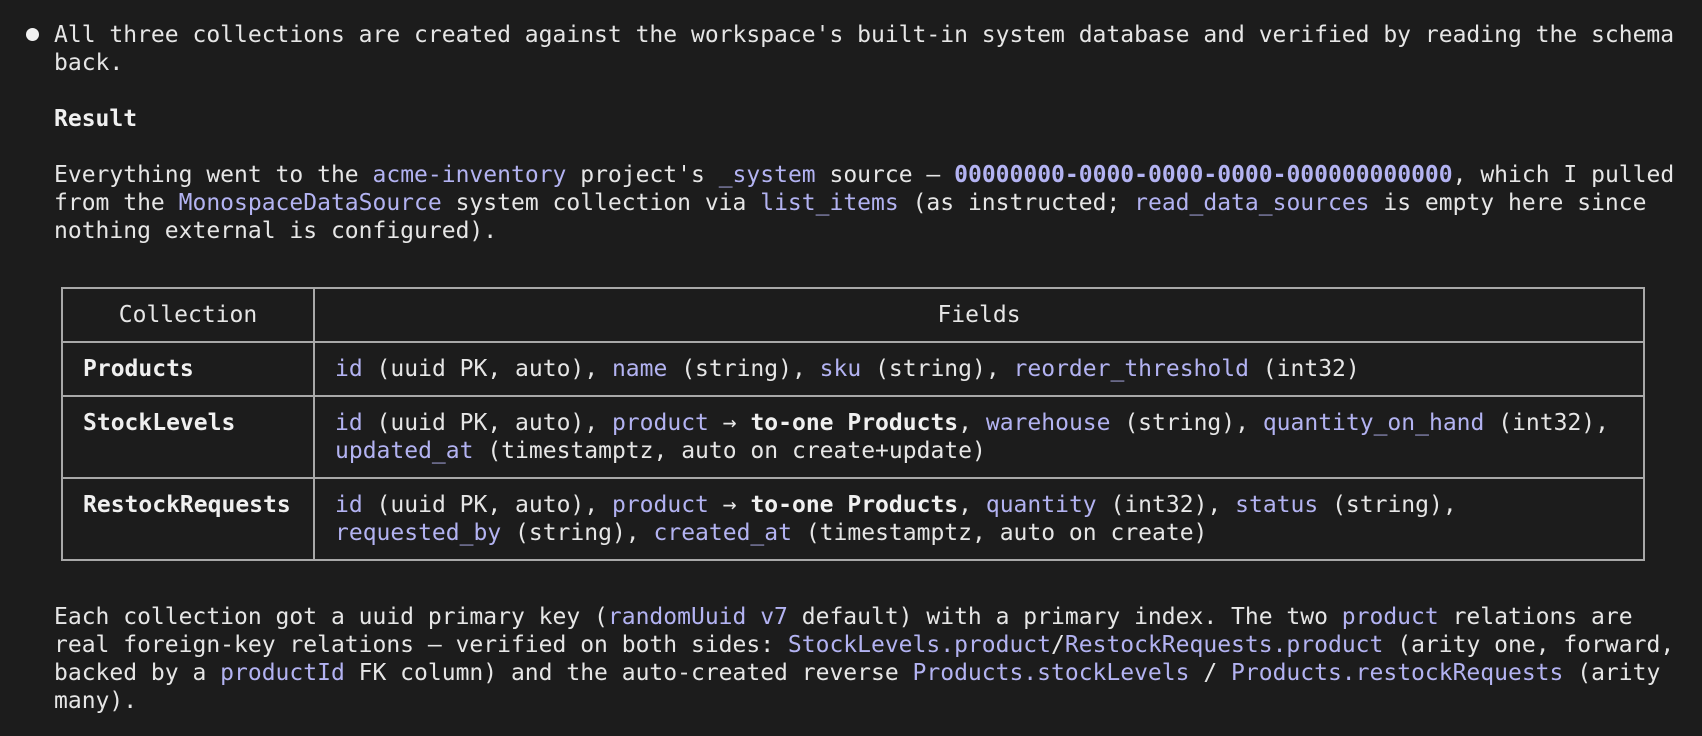 Image resolution: width=1702 pixels, height=736 pixels. I want to click on products-stocklevels-code: Products.stockLevels, so click(1051, 673).